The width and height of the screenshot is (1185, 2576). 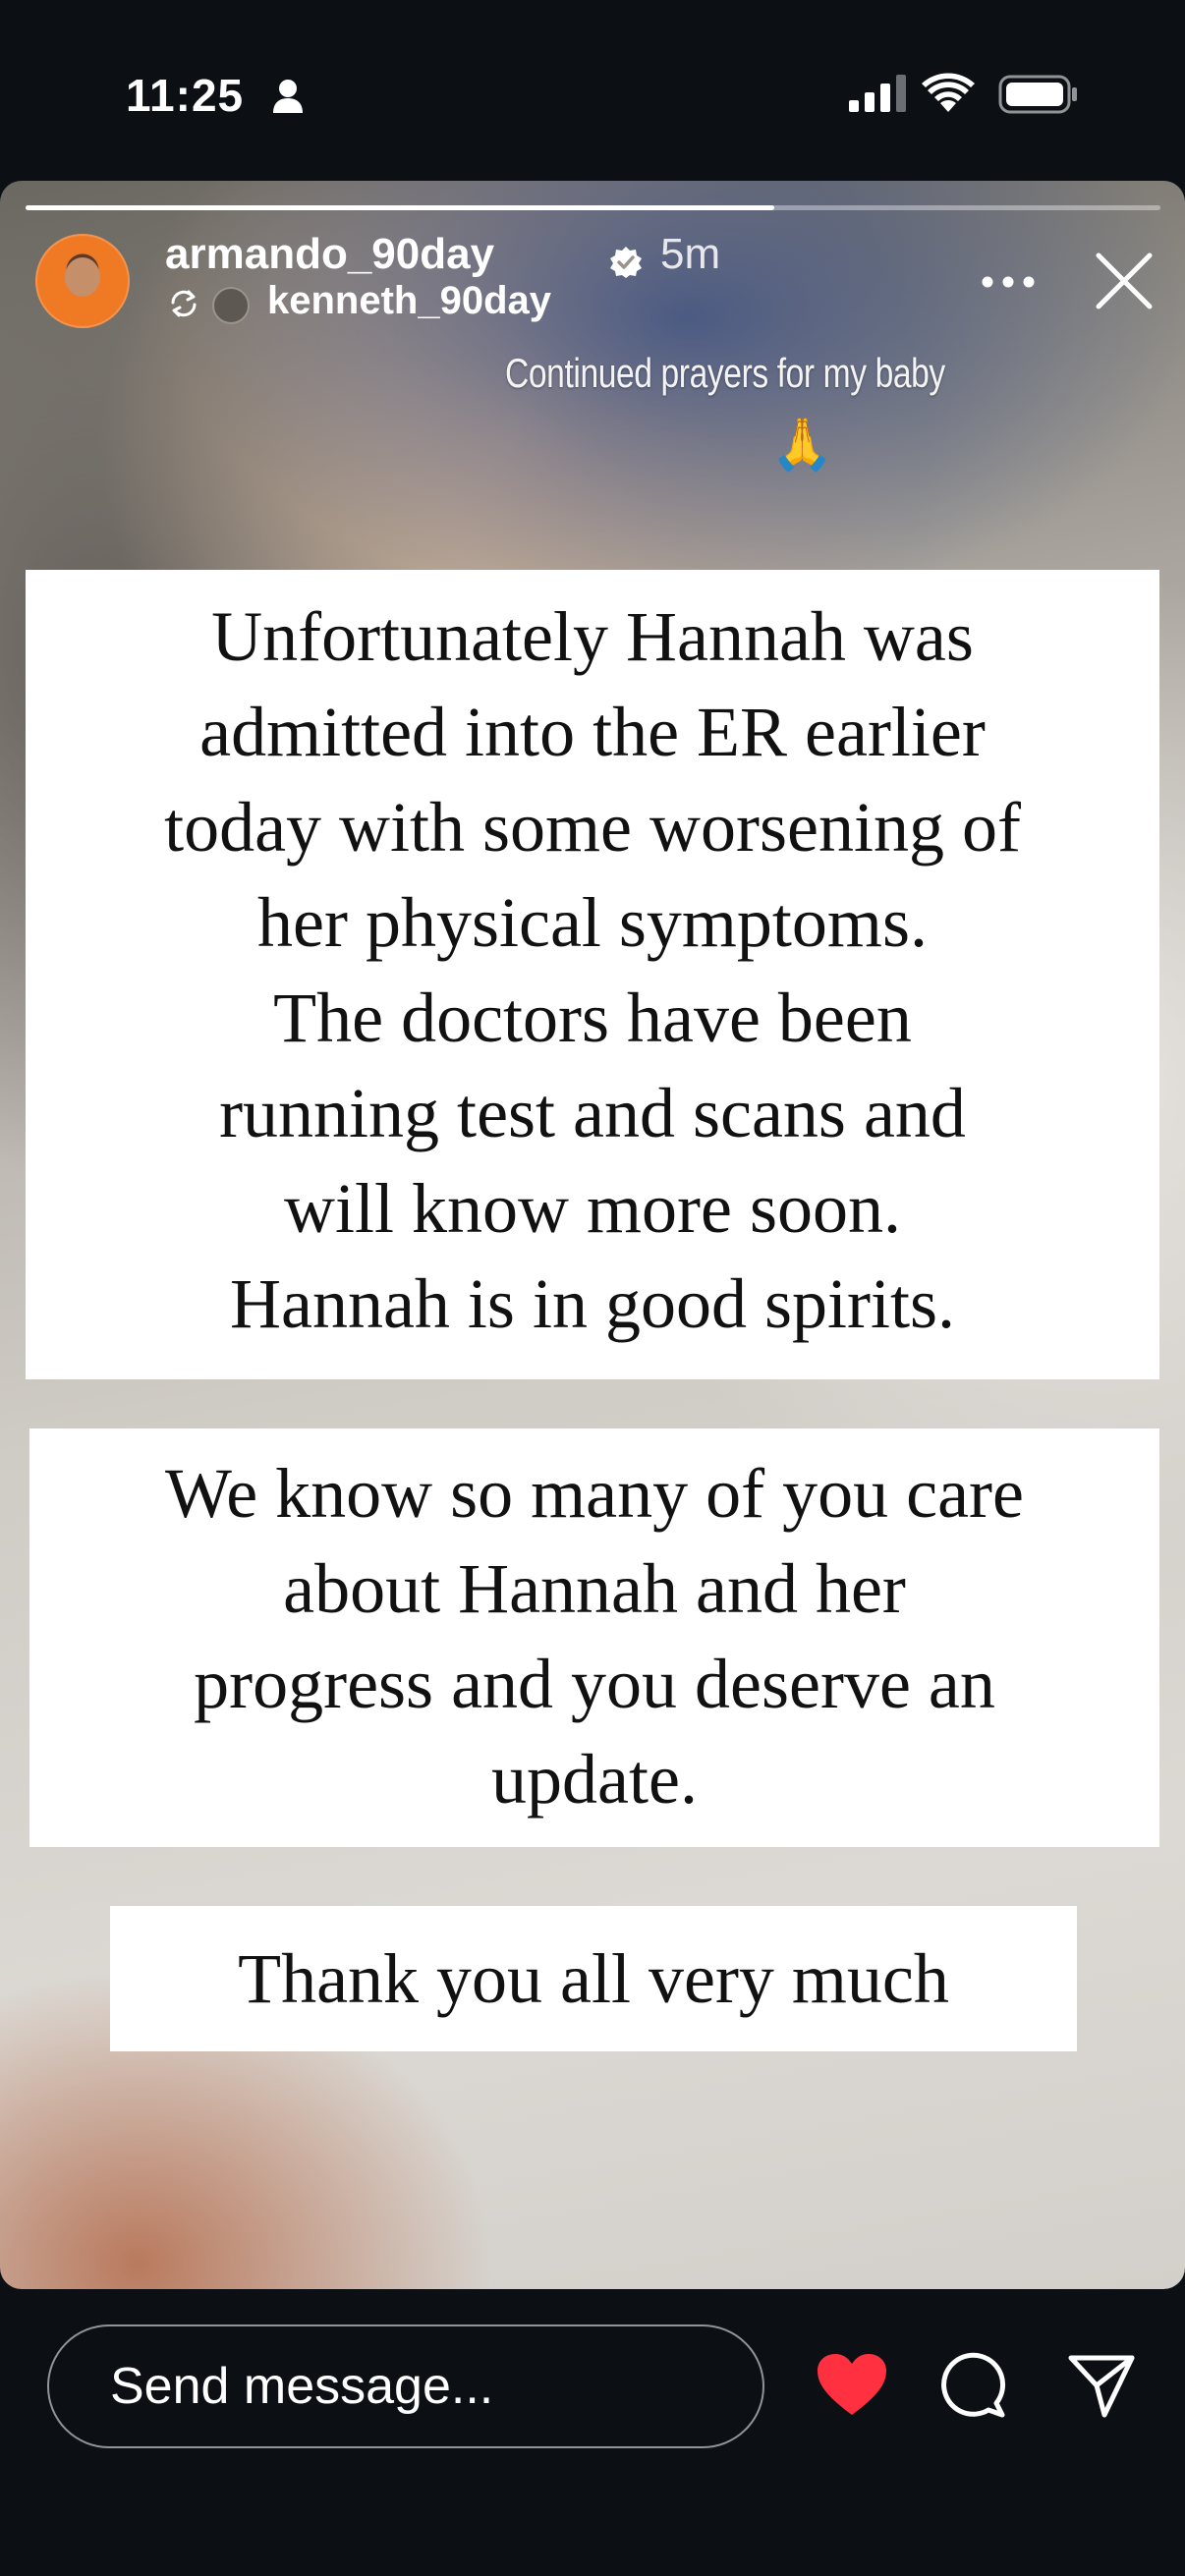 What do you see at coordinates (594, 1779) in the screenshot?
I see `card-text-line: update.` at bounding box center [594, 1779].